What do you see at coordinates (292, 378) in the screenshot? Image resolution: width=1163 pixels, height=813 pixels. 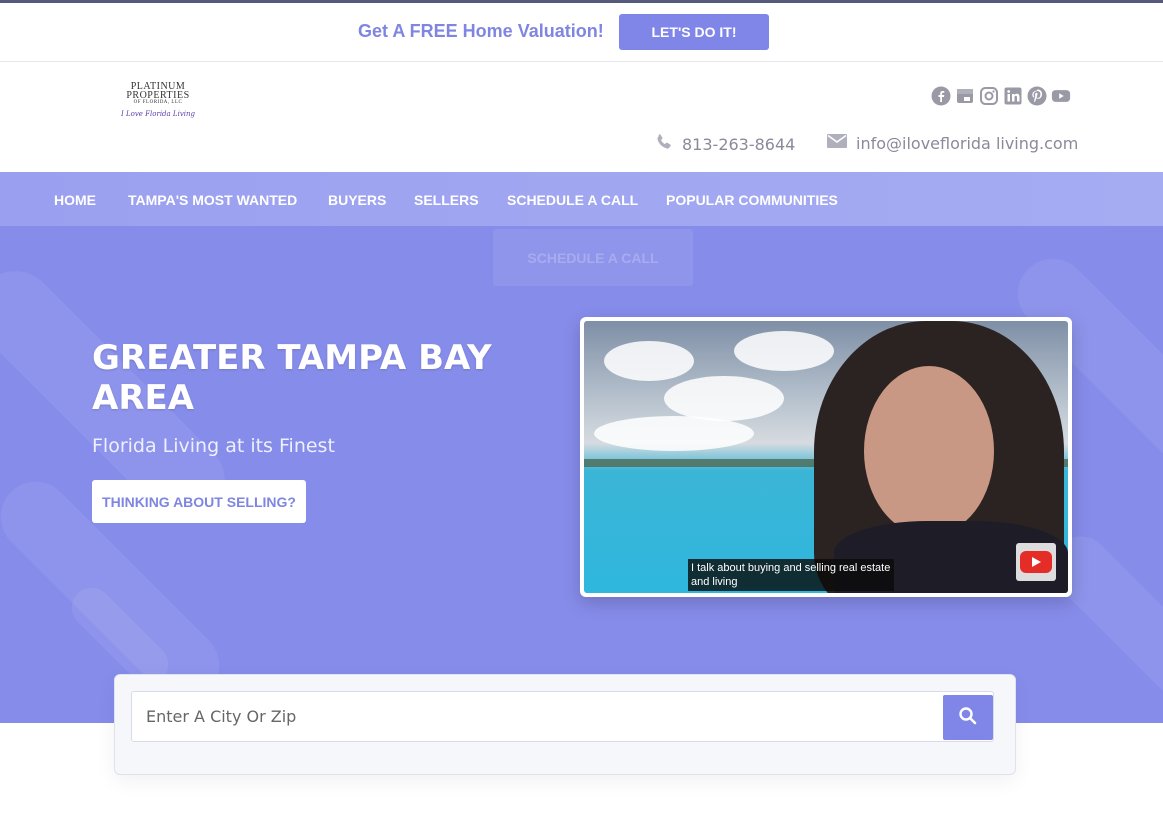 I see `hero-title: GREATER TAMPA BAY AREA` at bounding box center [292, 378].